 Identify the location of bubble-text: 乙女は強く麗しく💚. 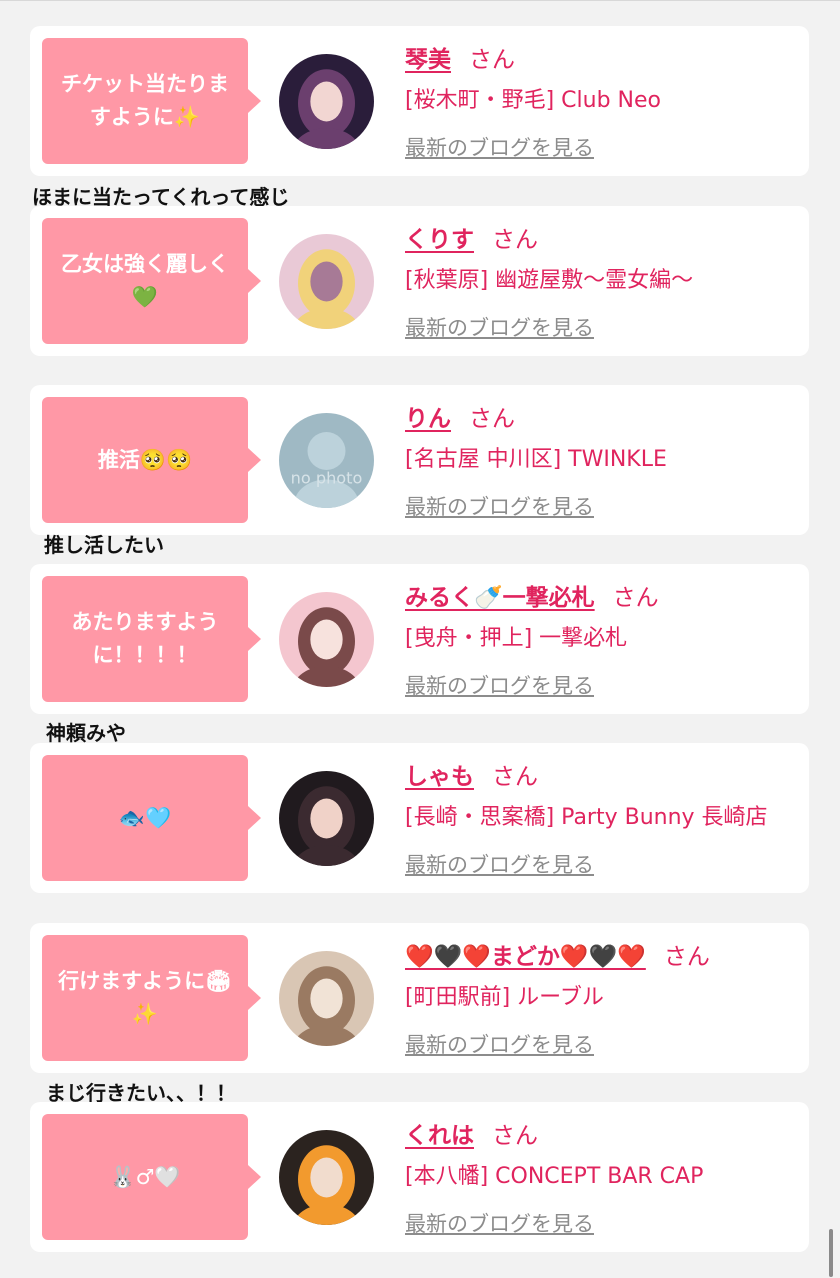
(145, 280).